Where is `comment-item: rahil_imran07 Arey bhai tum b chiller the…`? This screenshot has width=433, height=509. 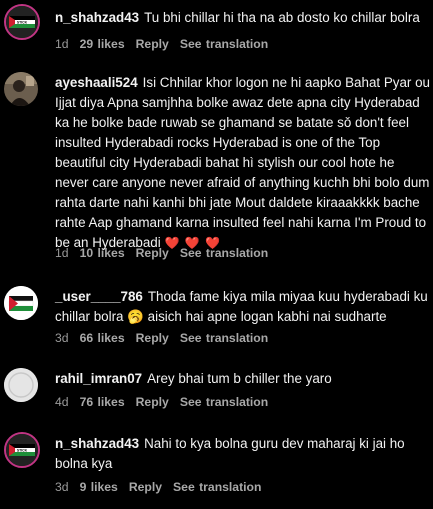
comment-item: rahil_imran07 Arey bhai tum b chiller the… is located at coordinates (216, 388).